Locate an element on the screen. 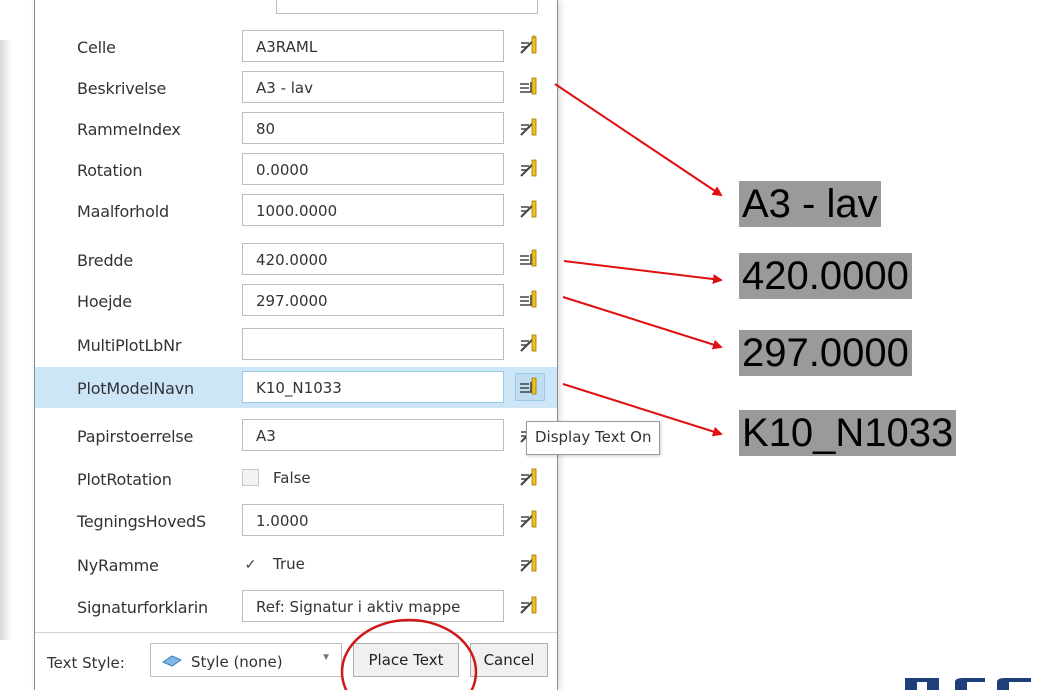  cancel-button: Cancel is located at coordinates (509, 660).